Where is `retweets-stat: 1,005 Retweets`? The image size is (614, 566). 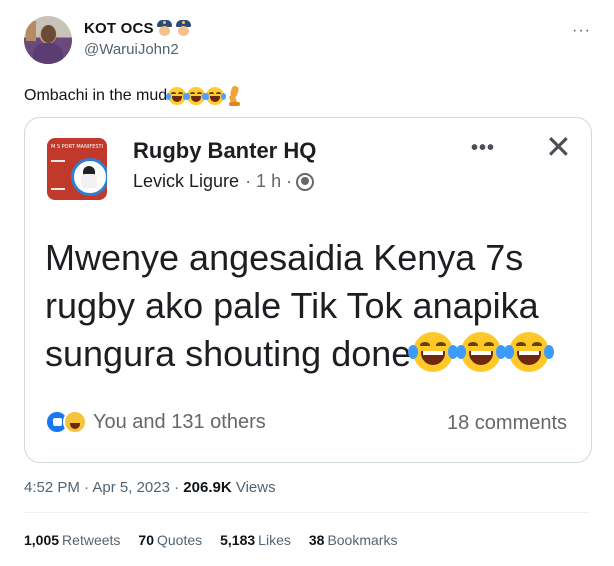 retweets-stat: 1,005 Retweets is located at coordinates (72, 540).